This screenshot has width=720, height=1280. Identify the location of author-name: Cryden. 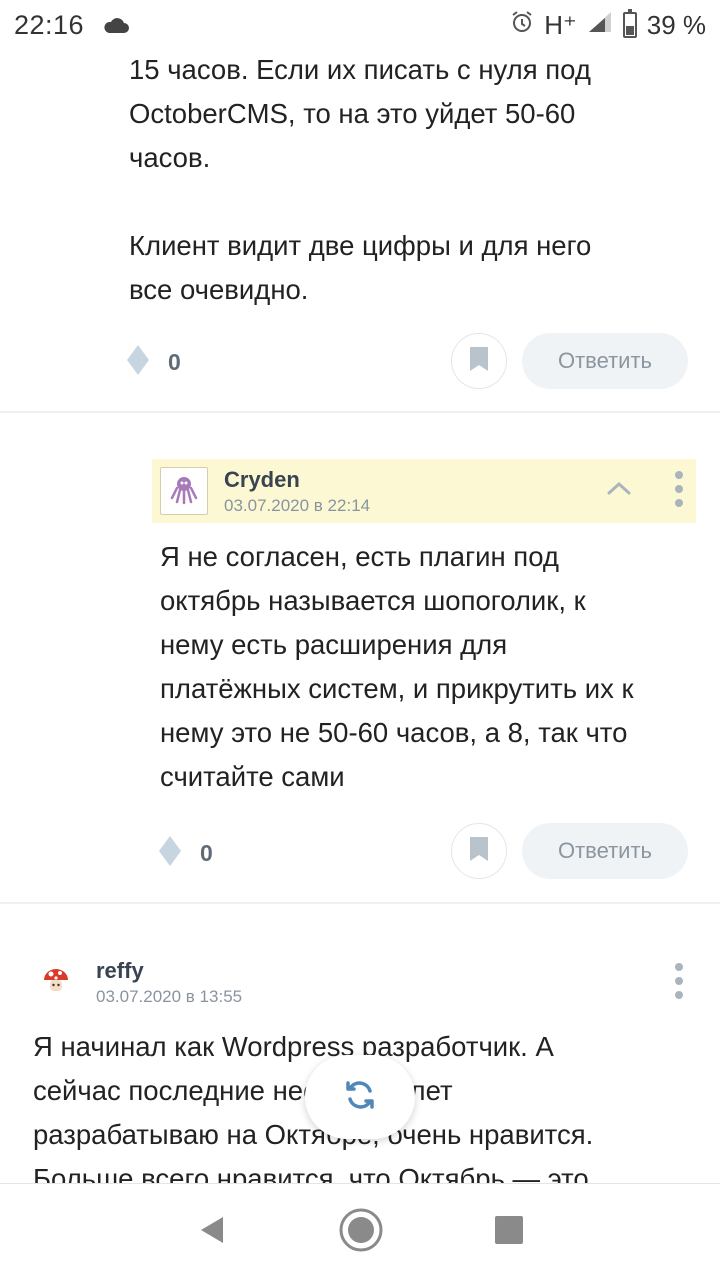
(297, 480).